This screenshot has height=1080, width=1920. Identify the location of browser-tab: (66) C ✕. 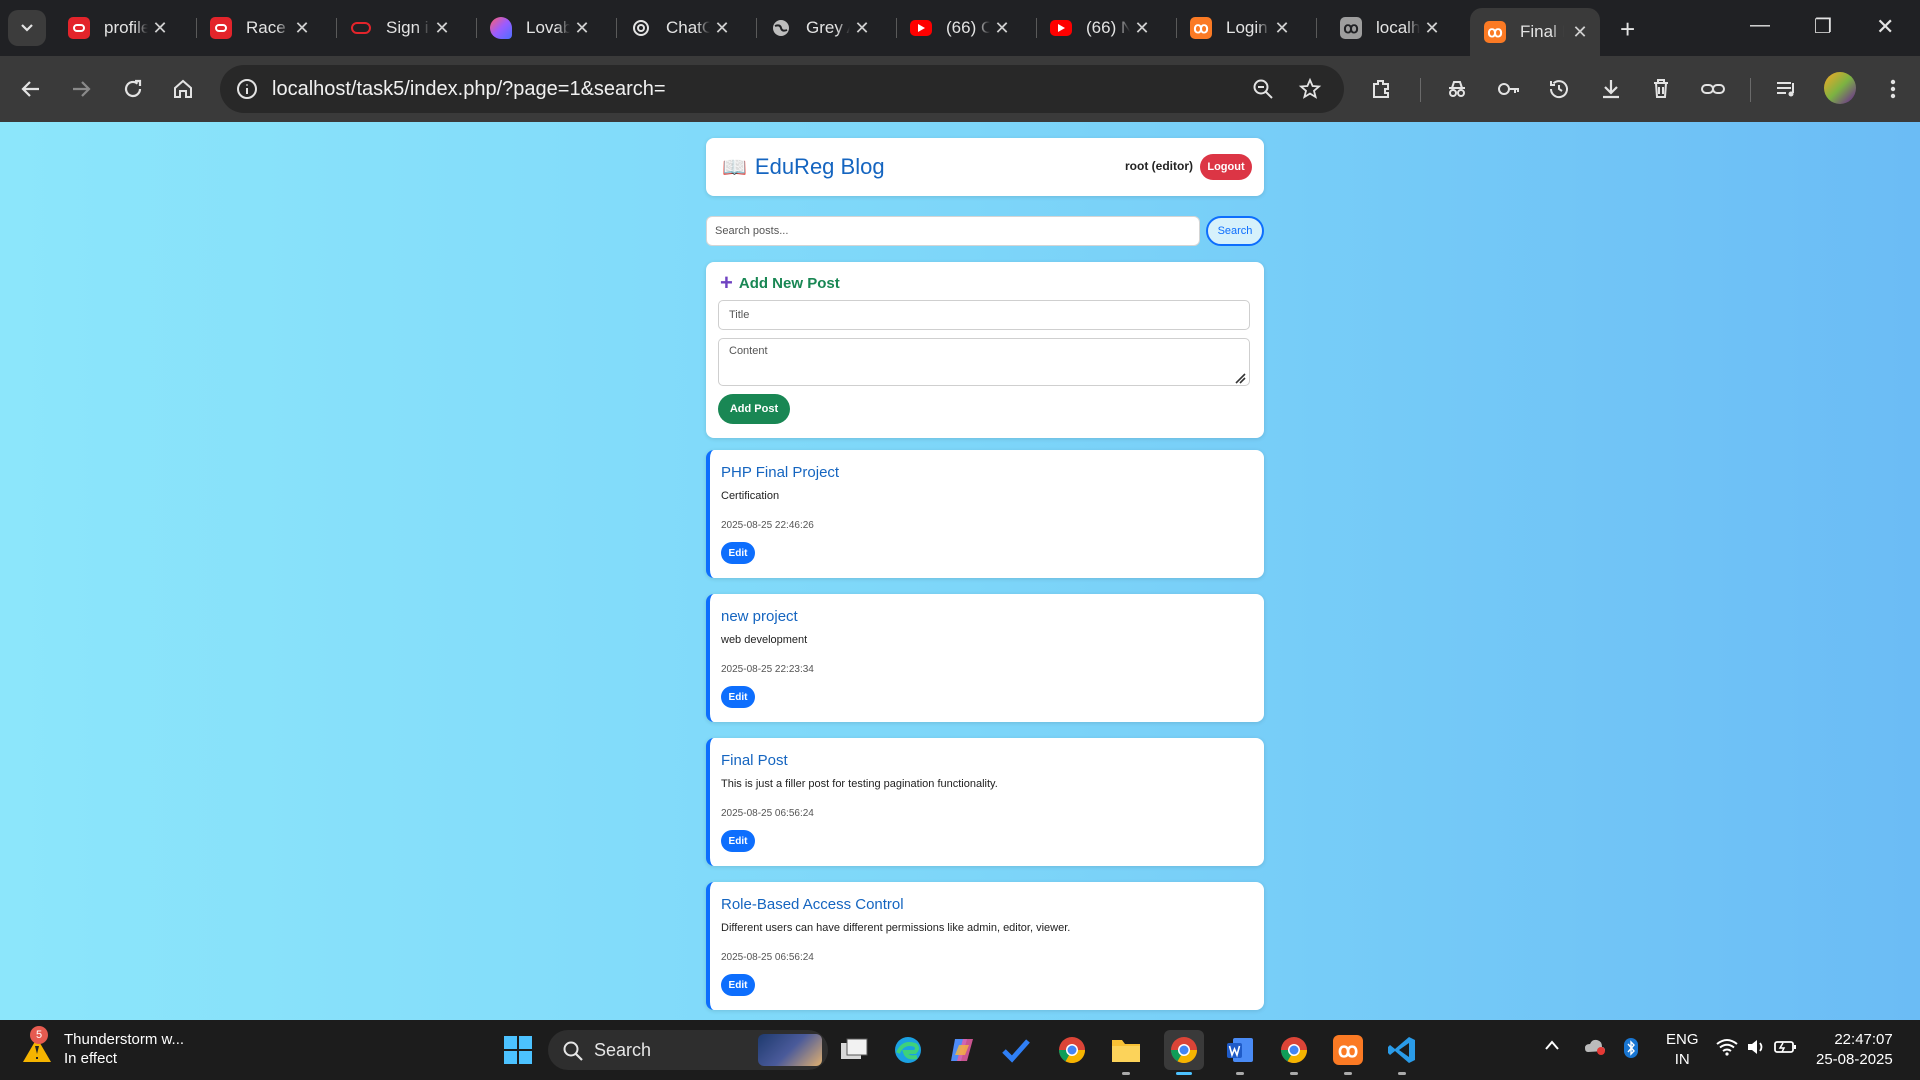
(959, 28).